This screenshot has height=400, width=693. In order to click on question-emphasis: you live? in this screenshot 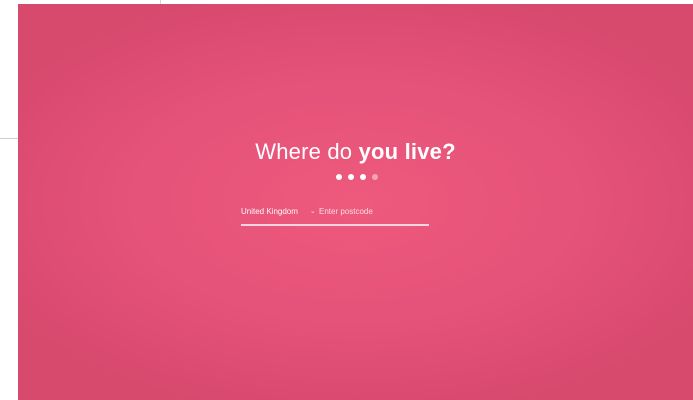, I will do `click(407, 151)`.